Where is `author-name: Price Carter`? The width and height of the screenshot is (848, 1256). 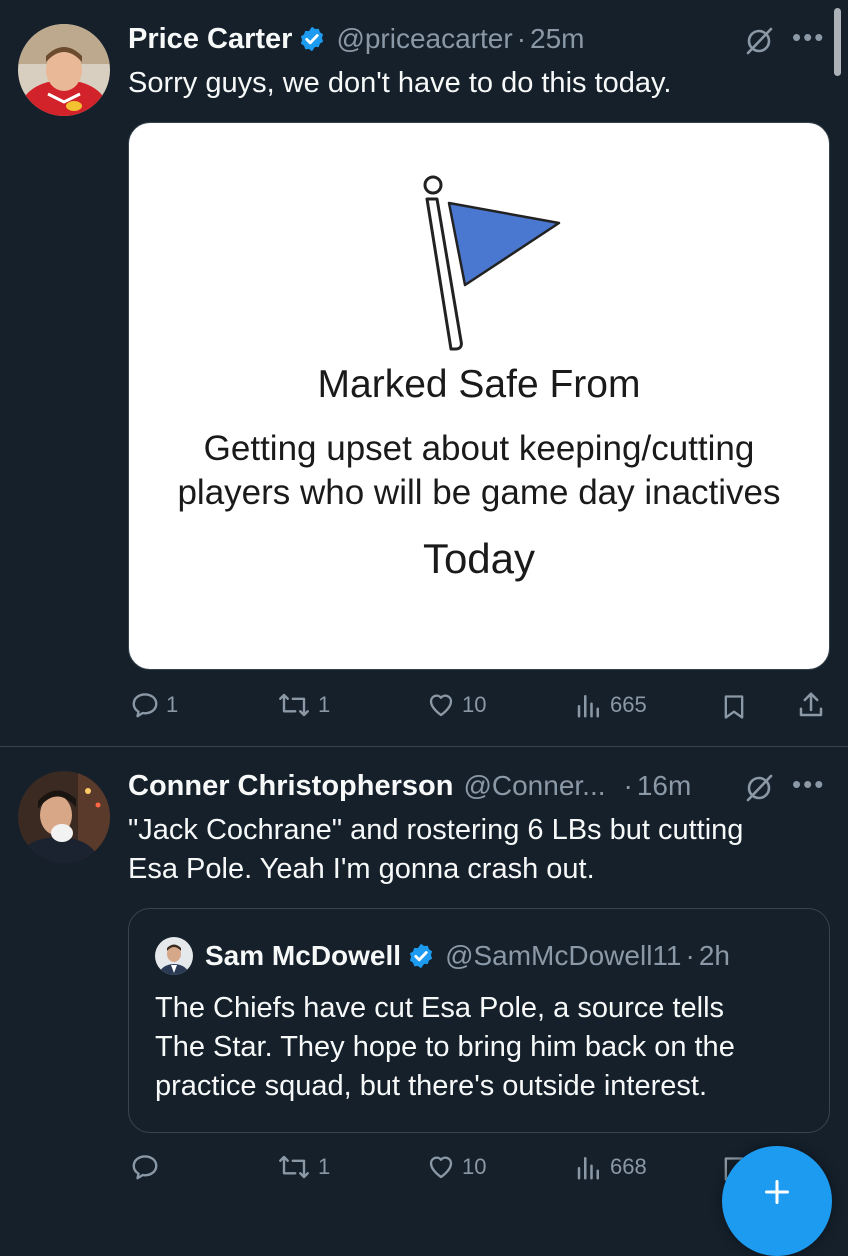 author-name: Price Carter is located at coordinates (210, 39).